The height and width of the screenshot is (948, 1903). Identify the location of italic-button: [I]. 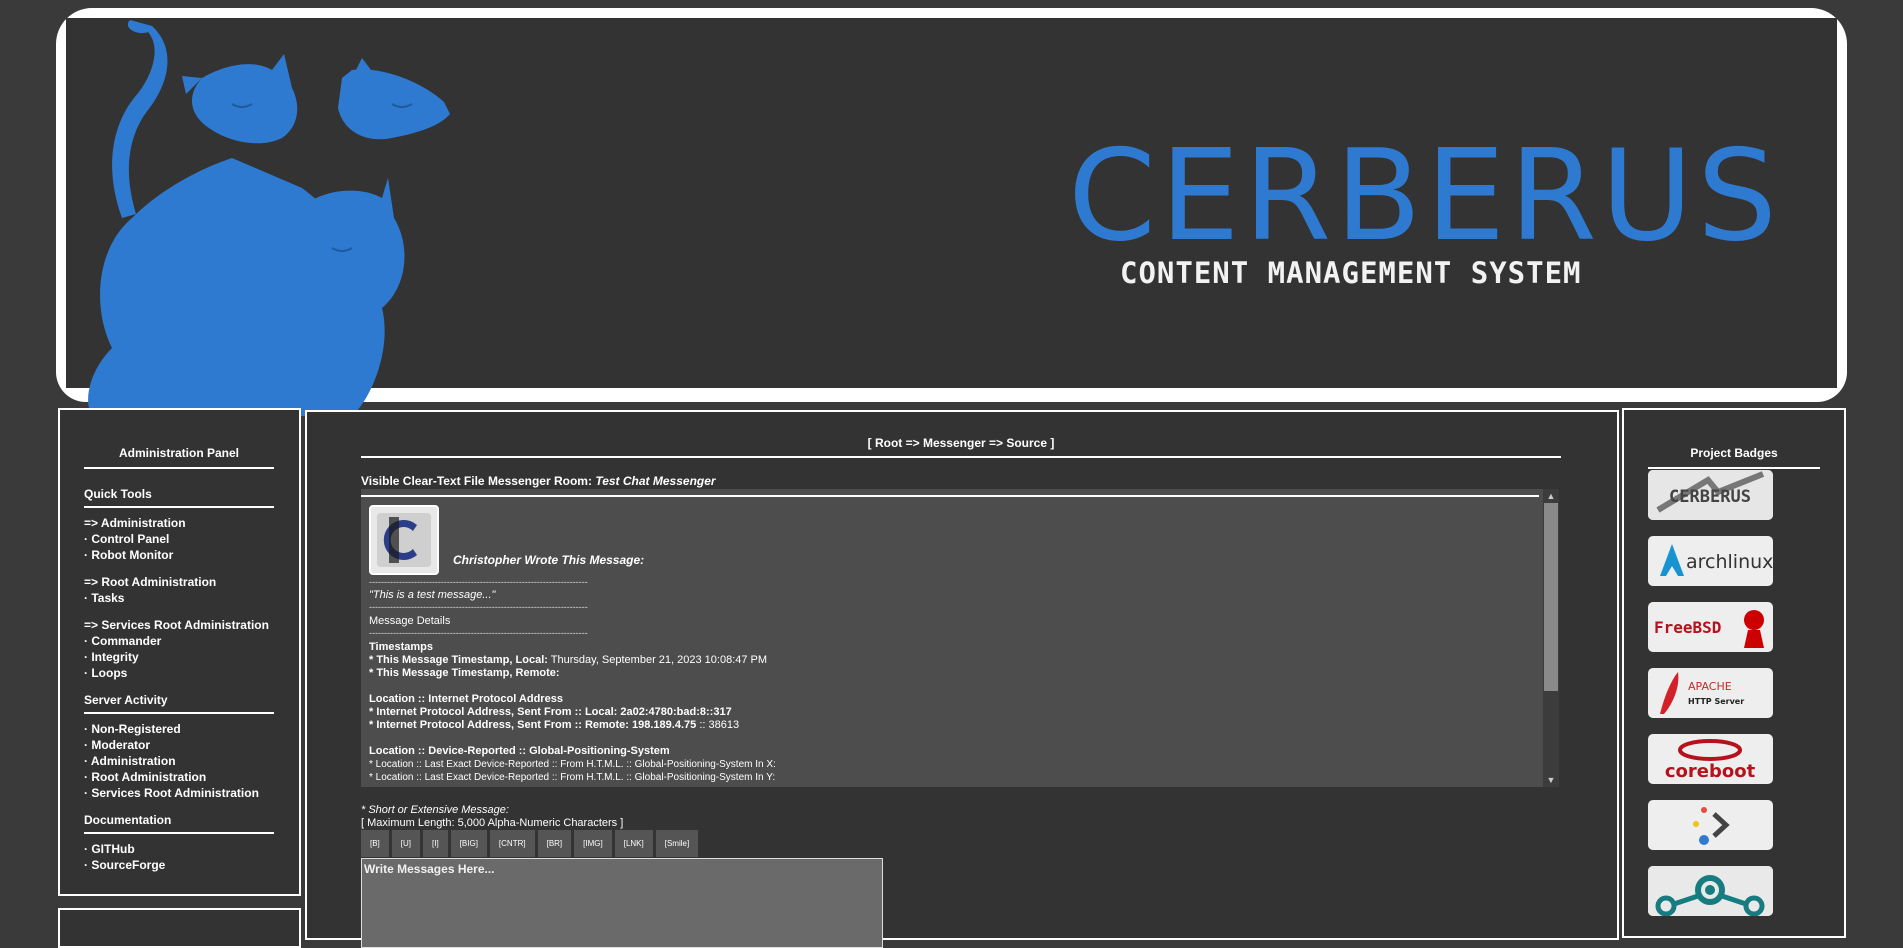
(435, 843).